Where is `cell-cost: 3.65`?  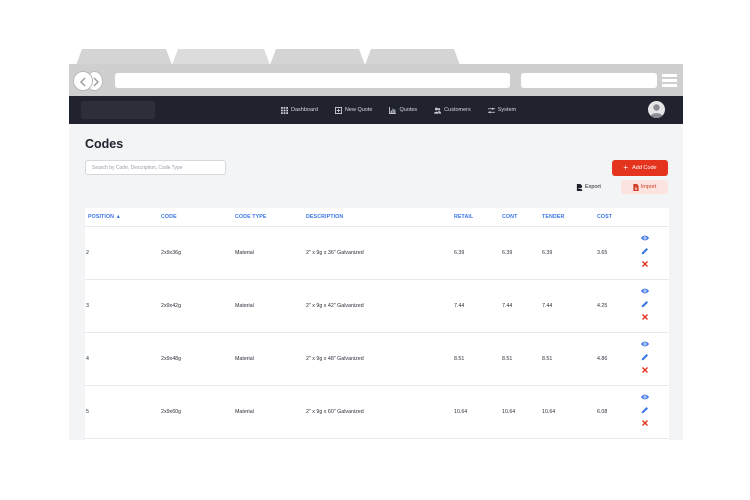 cell-cost: 3.65 is located at coordinates (602, 253).